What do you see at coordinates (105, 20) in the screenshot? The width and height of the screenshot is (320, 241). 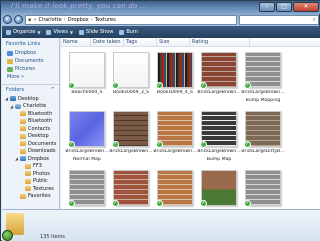 I see `breadcrumb-textures: Textures` at bounding box center [105, 20].